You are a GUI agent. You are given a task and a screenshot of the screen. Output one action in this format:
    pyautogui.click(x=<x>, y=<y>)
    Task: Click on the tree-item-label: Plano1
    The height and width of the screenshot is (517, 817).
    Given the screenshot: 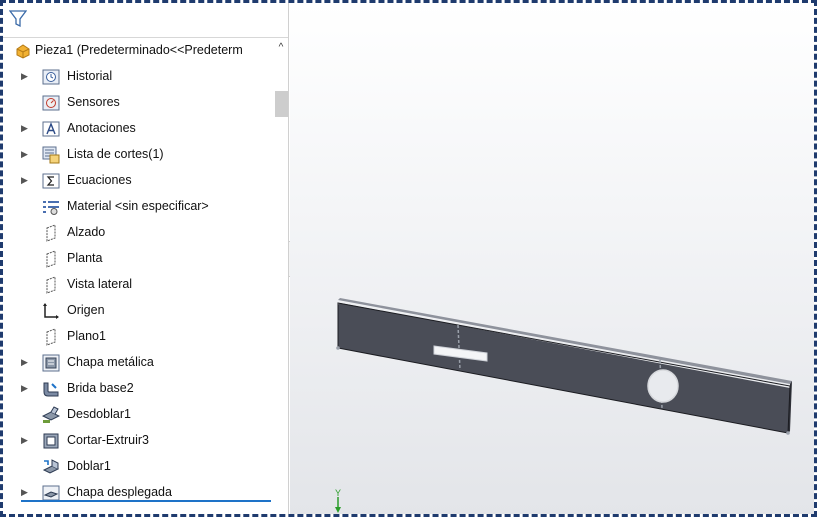 What is the action you would take?
    pyautogui.click(x=86, y=336)
    